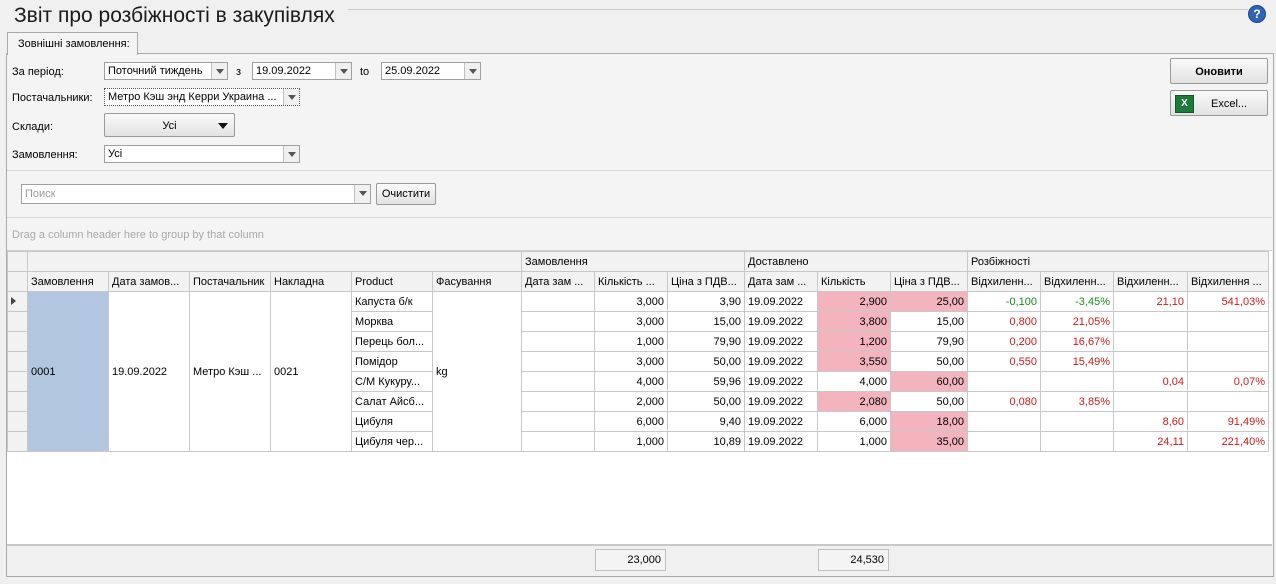  What do you see at coordinates (929, 321) in the screenshot?
I see `delivered-price-cell: 15,00` at bounding box center [929, 321].